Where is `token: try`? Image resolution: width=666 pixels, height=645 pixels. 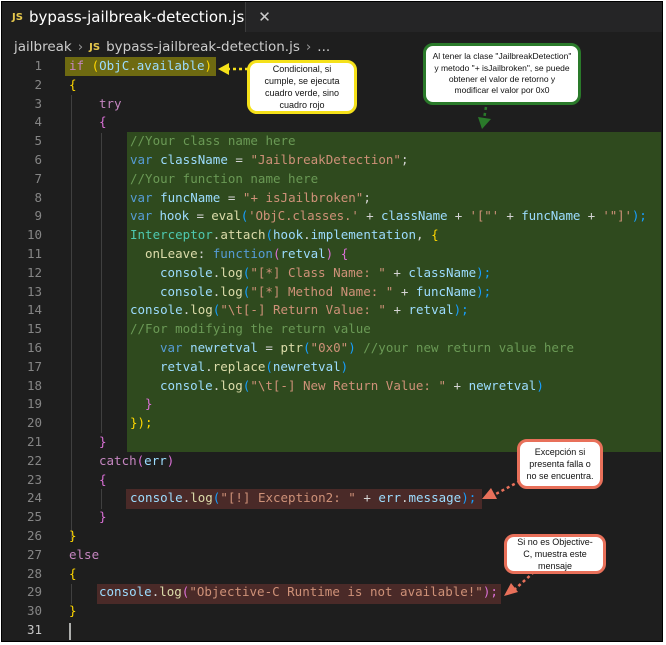 token: try is located at coordinates (110, 103).